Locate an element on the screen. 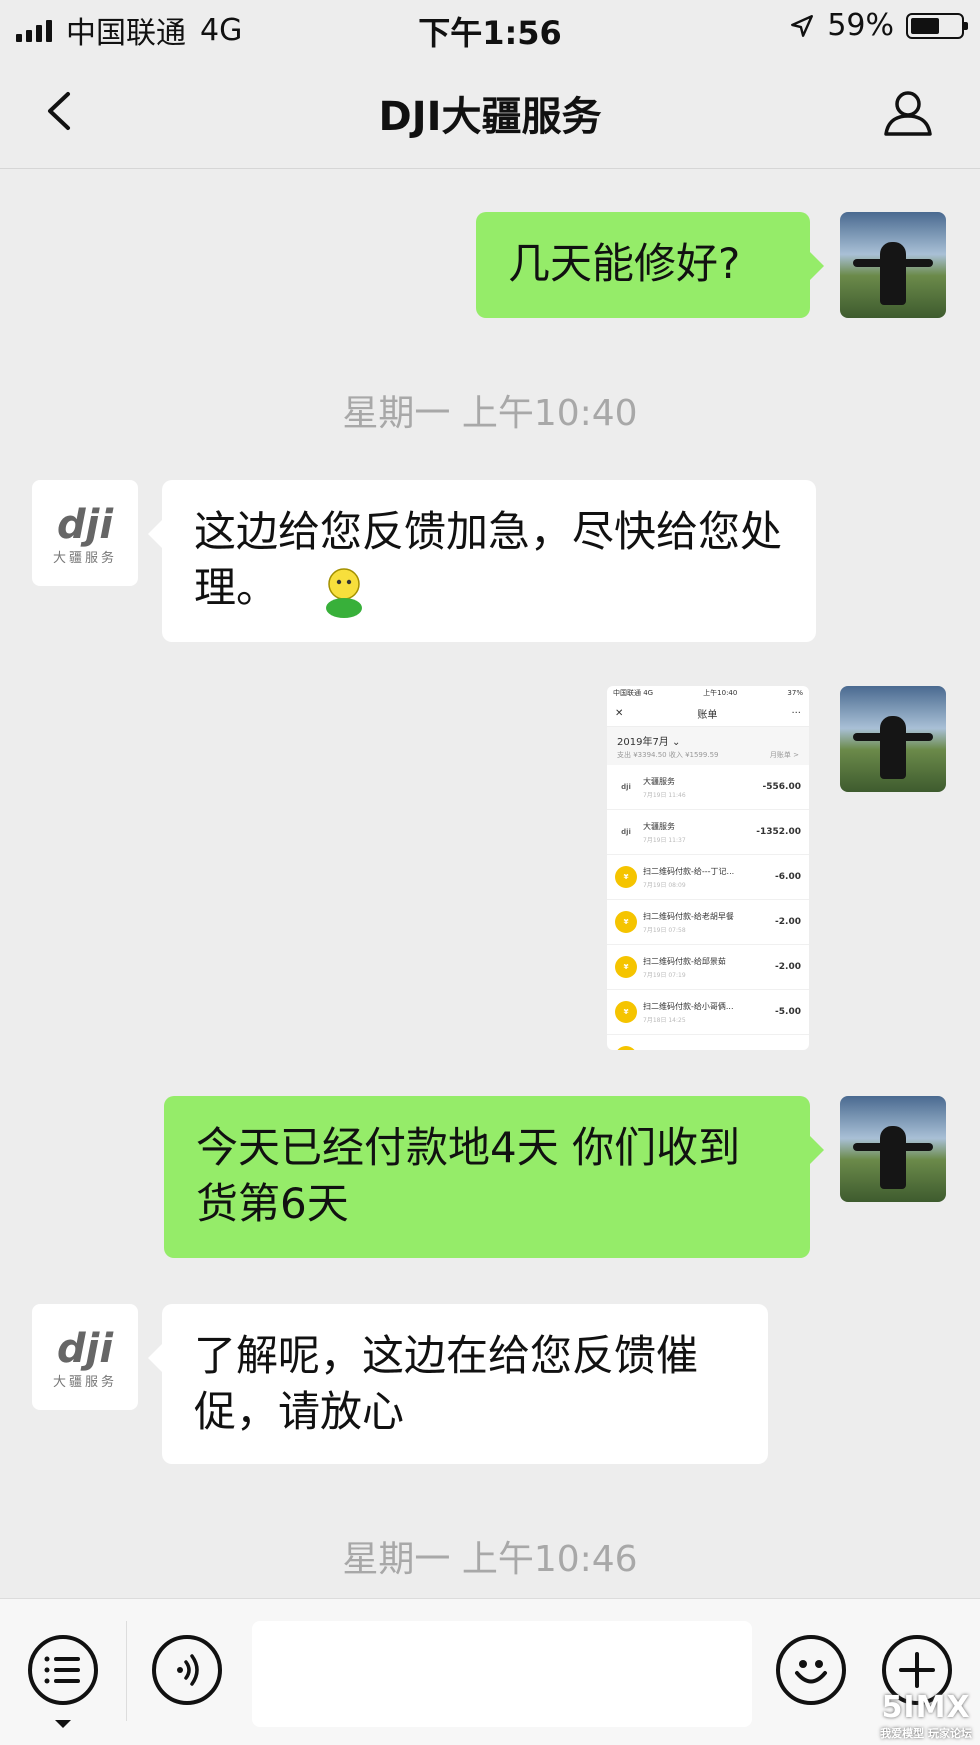 This screenshot has width=980, height=1745. bill-row-date: 7月19日 07:58 is located at coordinates (664, 930).